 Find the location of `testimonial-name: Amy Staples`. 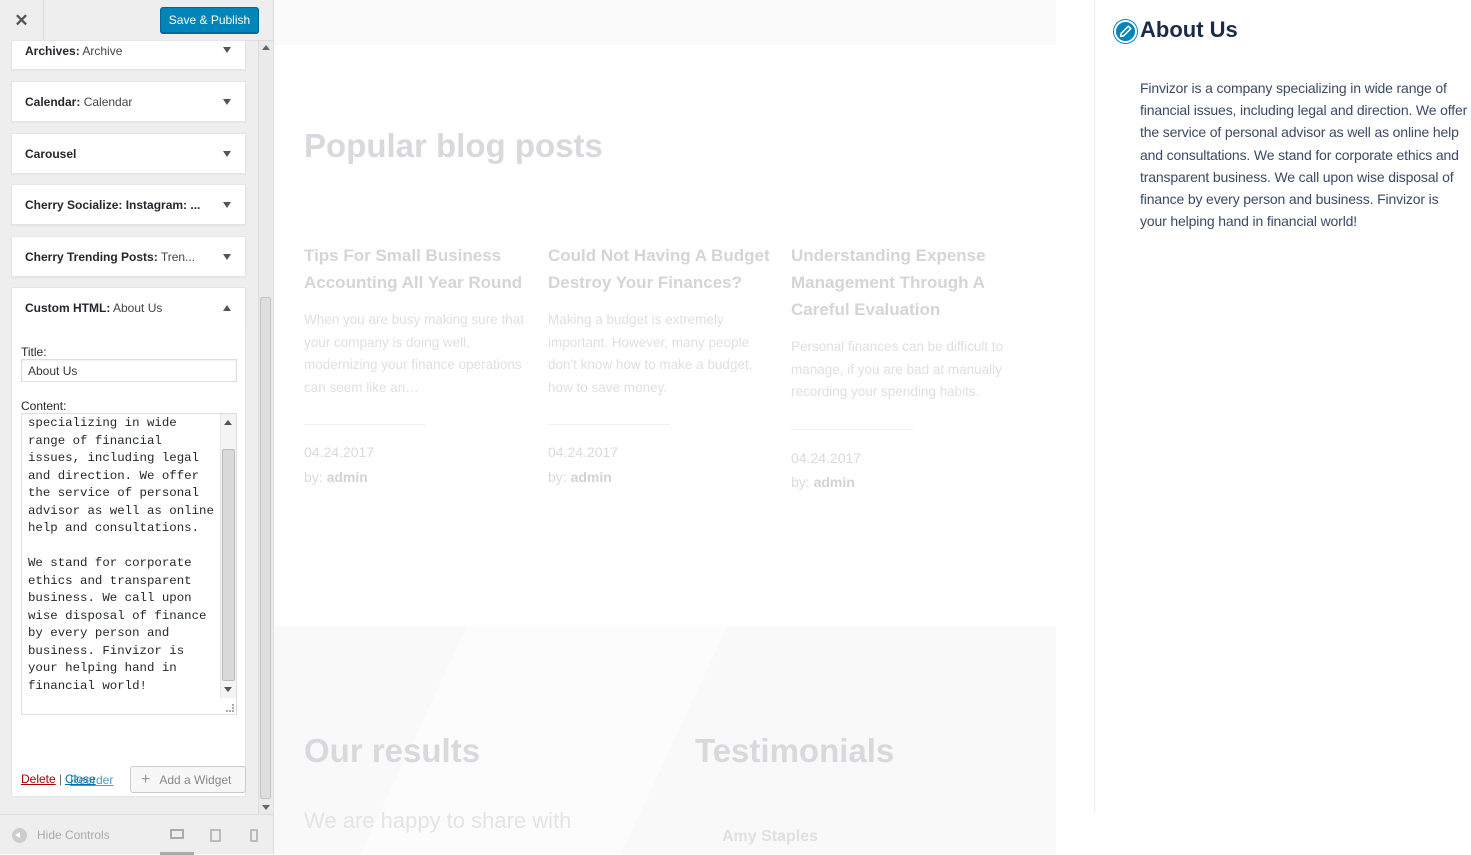

testimonial-name: Amy Staples is located at coordinates (770, 836).